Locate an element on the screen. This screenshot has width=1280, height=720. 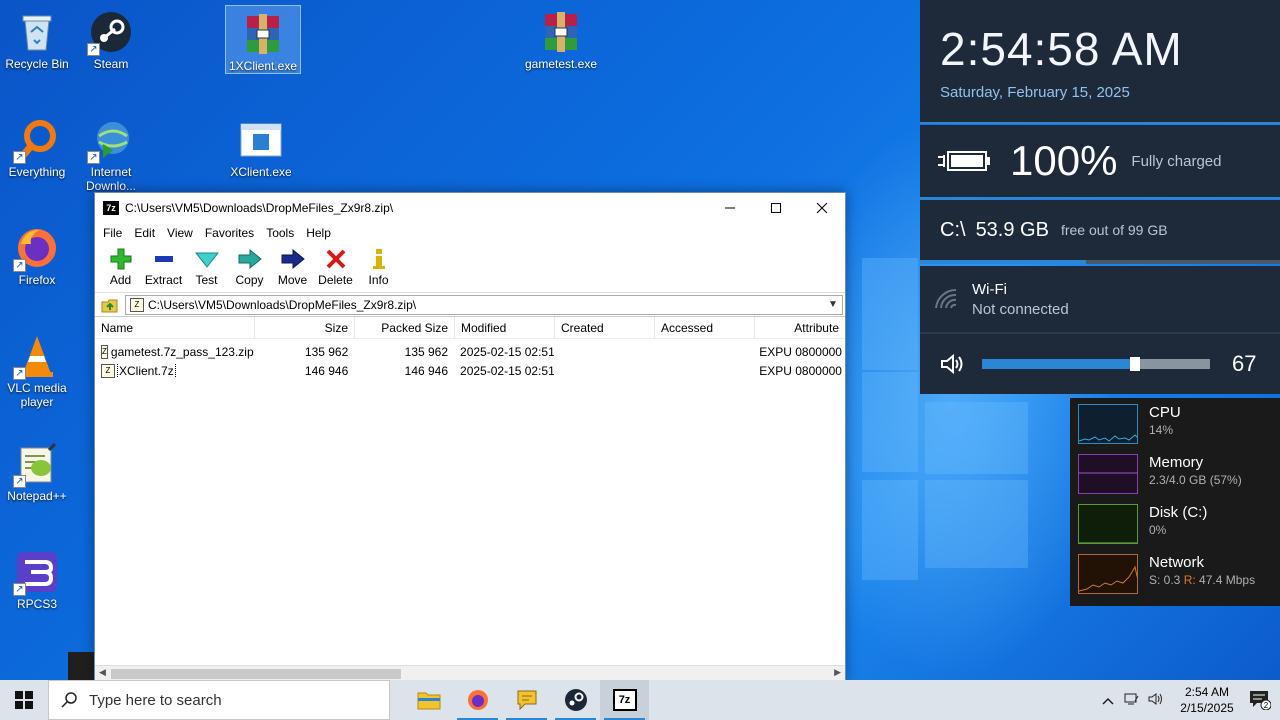
search-icon is located at coordinates (69, 700).